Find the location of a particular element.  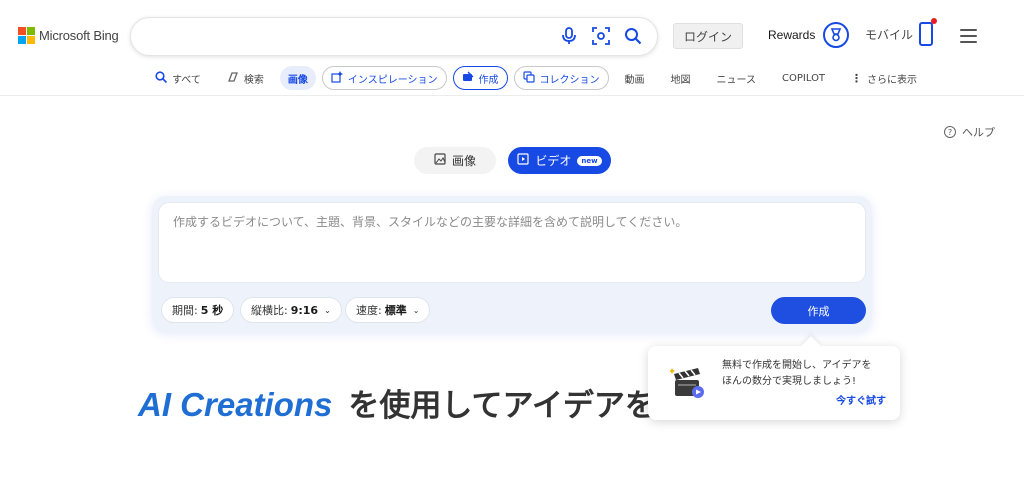

duration-label: 期間: is located at coordinates (185, 310).